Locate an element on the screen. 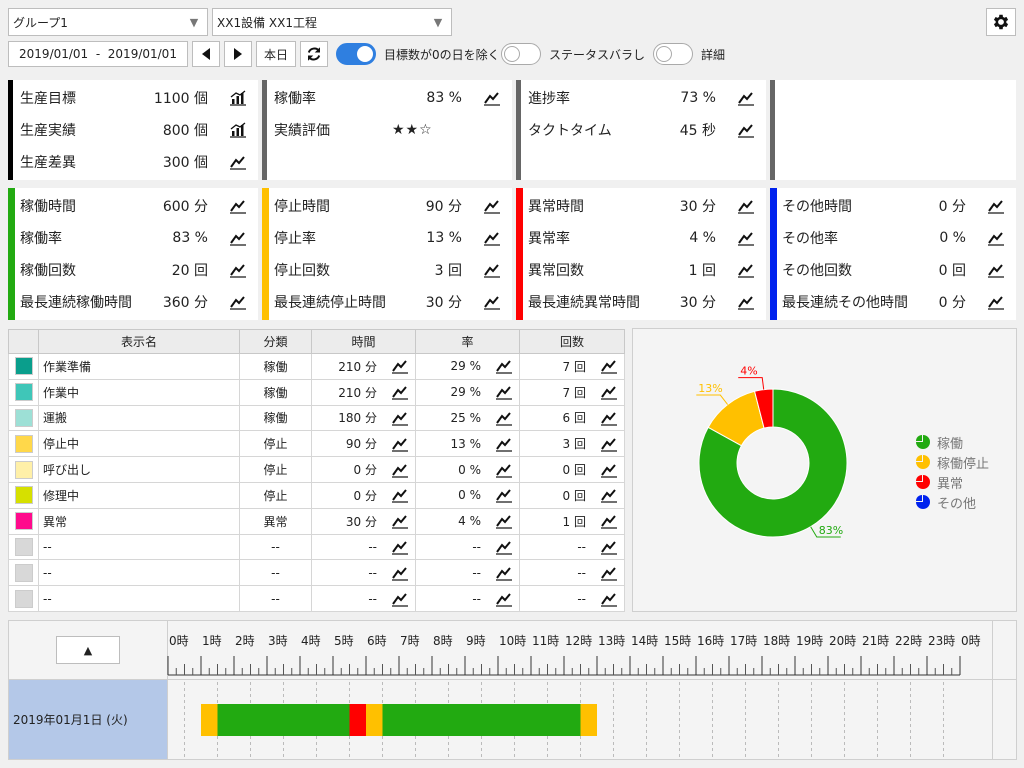  today-button-label: 本日 is located at coordinates (275, 54).